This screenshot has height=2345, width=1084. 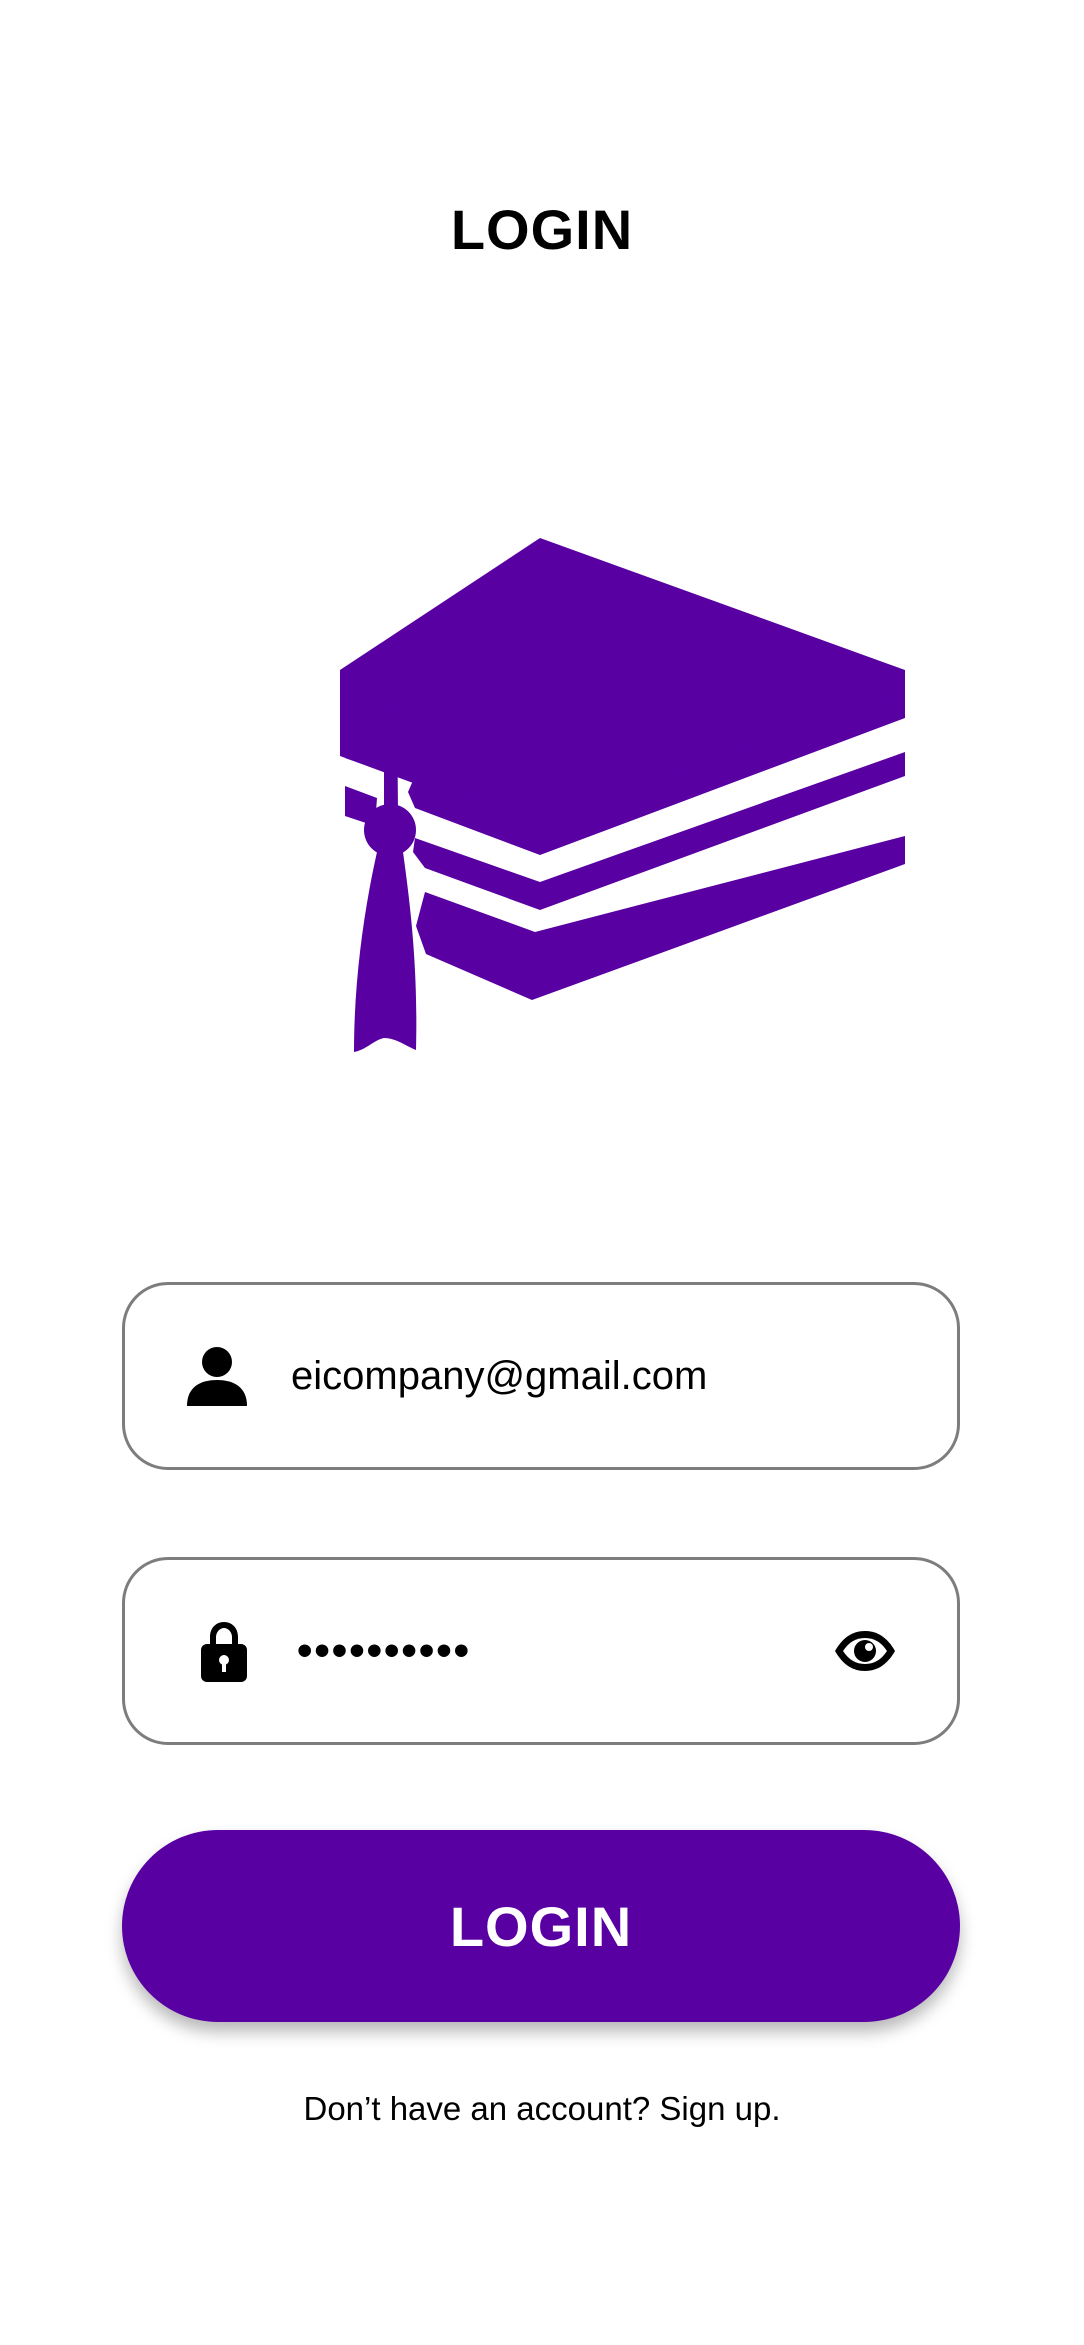 What do you see at coordinates (562, 1651) in the screenshot?
I see `password-input: ••••••••••` at bounding box center [562, 1651].